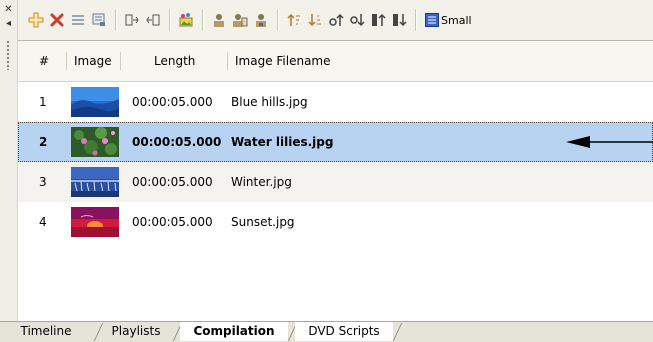 This screenshot has height=342, width=653. Describe the element at coordinates (9, 161) in the screenshot. I see `panel-gripper: ✕ ◂` at that location.